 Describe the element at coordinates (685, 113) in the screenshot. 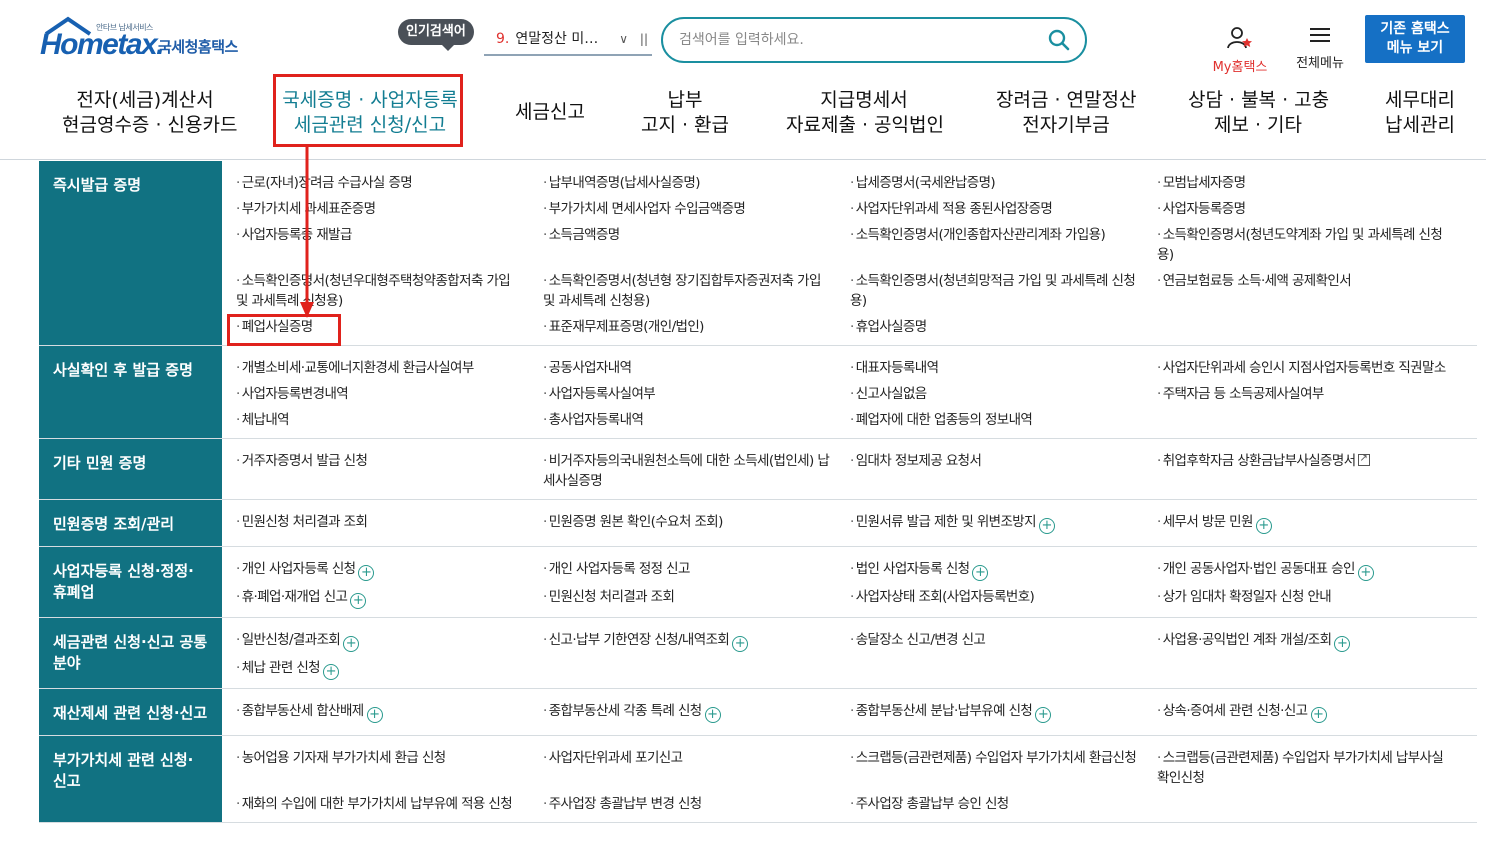

I see `gnb-payment: 납부 고지 · 환급` at that location.